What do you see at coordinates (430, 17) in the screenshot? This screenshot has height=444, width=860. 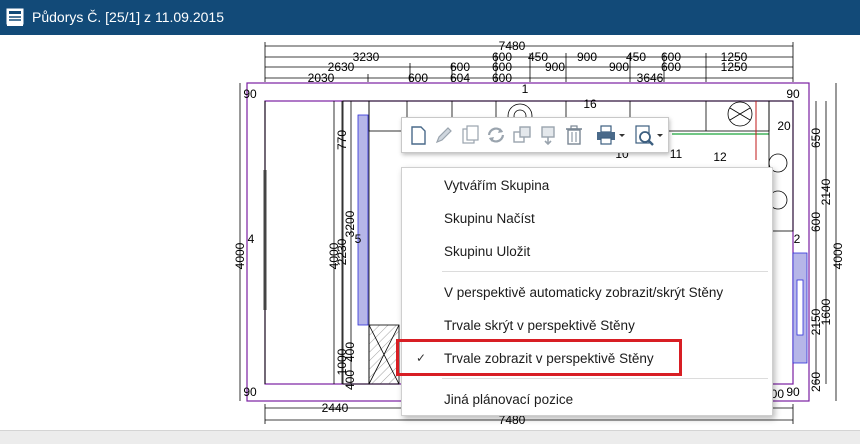 I see `title-bar: Půdorys Č. [25/1] z 11.09.2015` at bounding box center [430, 17].